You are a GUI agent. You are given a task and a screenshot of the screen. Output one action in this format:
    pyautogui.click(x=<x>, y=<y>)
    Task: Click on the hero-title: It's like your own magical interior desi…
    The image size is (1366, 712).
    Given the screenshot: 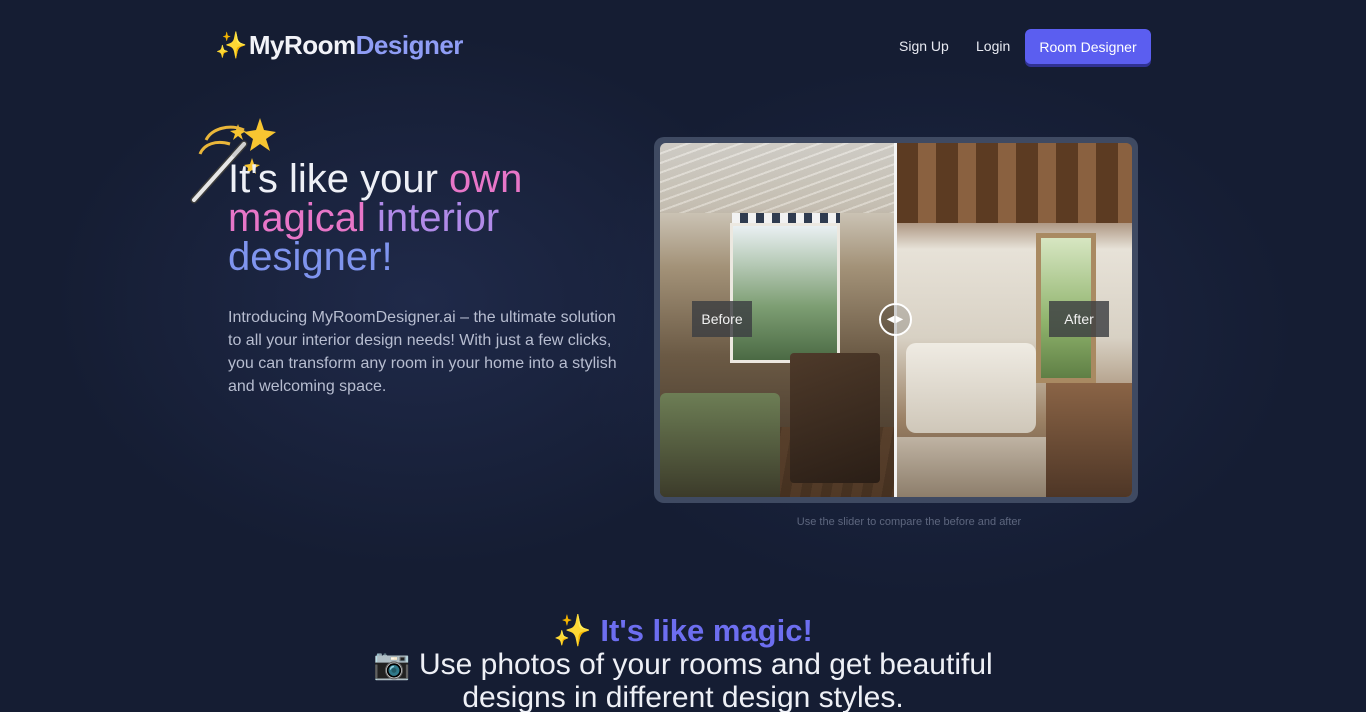 What is the action you would take?
    pyautogui.click(x=408, y=218)
    